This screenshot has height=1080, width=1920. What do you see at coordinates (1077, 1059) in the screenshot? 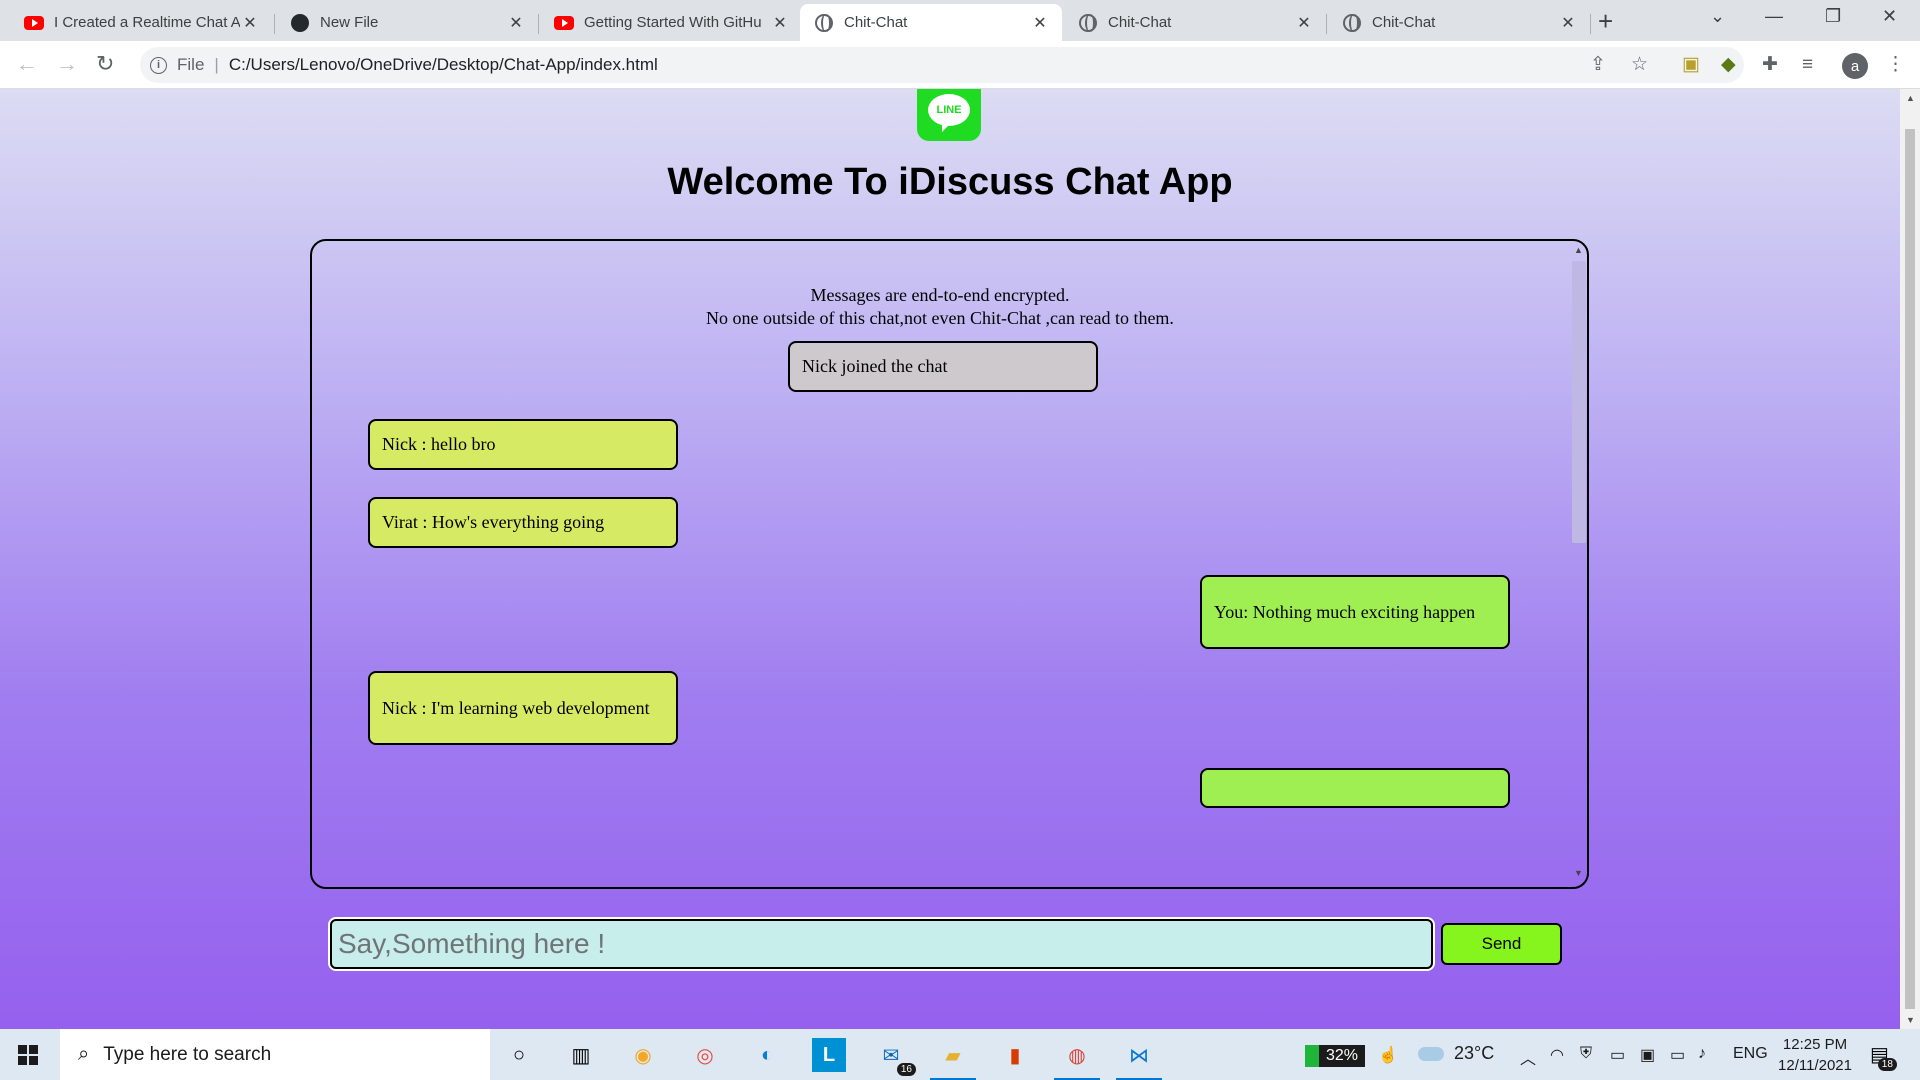
I see `chrome-icon: ◍` at bounding box center [1077, 1059].